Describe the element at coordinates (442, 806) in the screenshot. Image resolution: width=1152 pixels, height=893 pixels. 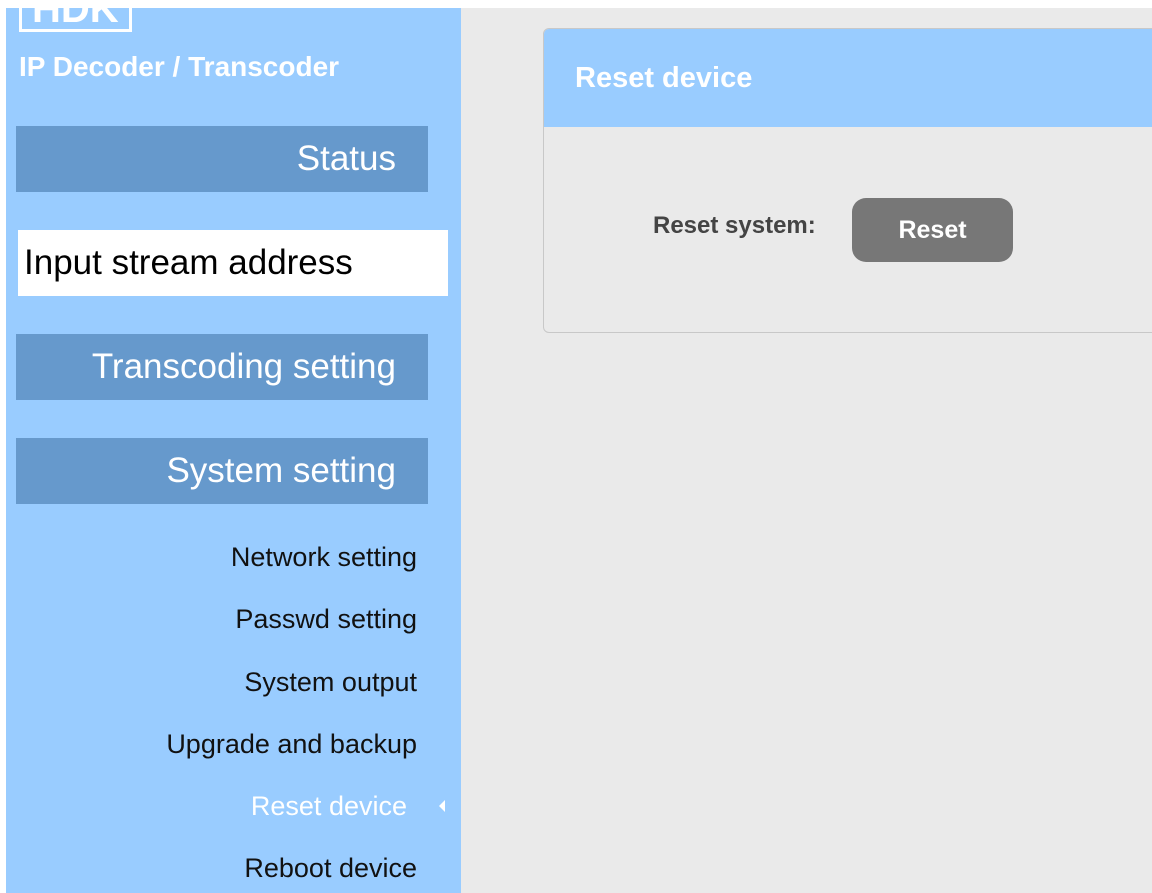
I see `caret-left-icon` at that location.